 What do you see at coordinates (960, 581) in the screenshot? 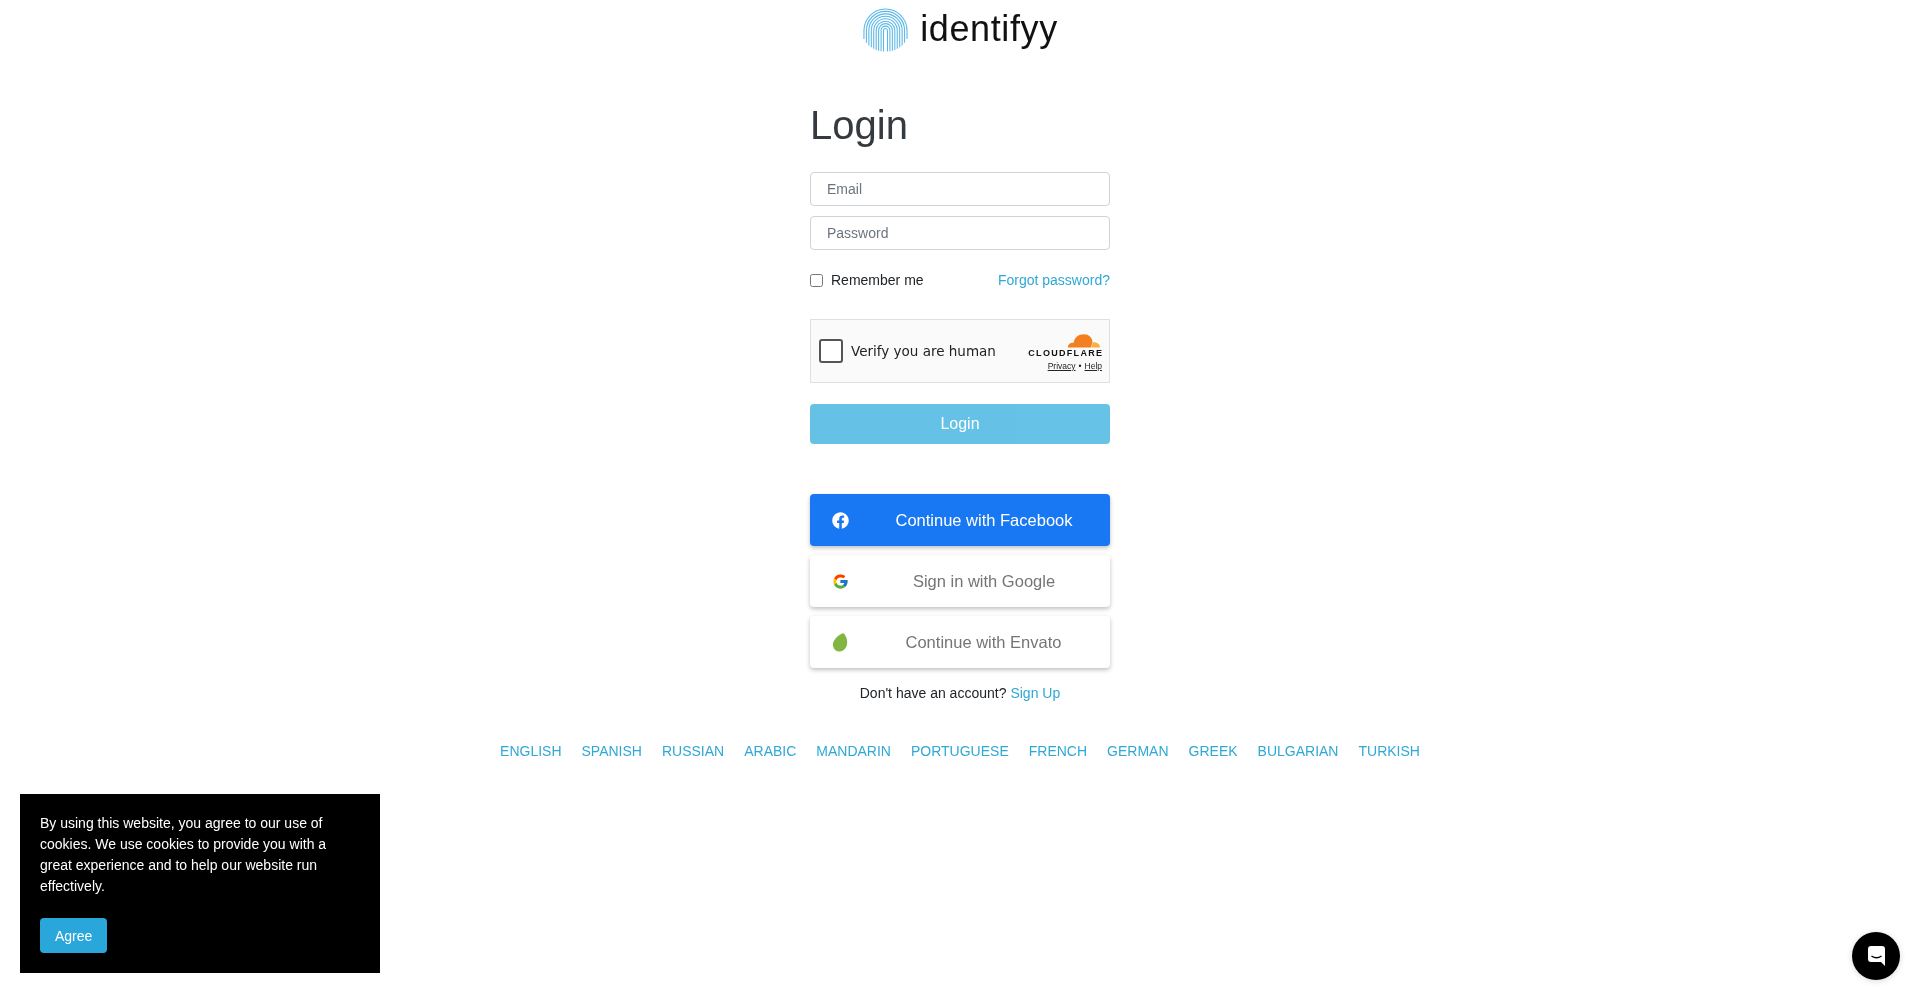
I see `google-login-button: Sign in with Google` at bounding box center [960, 581].